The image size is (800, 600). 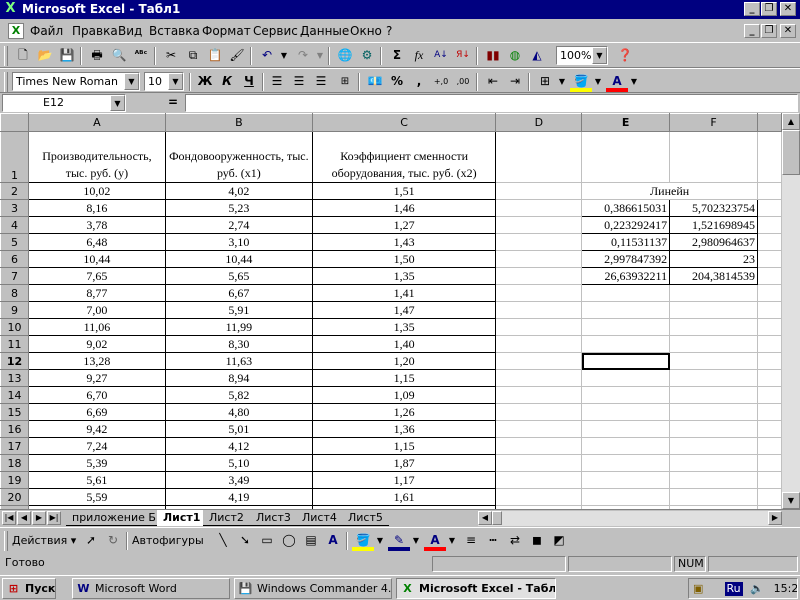 I want to click on cell-b: 4,19, so click(x=238, y=497).